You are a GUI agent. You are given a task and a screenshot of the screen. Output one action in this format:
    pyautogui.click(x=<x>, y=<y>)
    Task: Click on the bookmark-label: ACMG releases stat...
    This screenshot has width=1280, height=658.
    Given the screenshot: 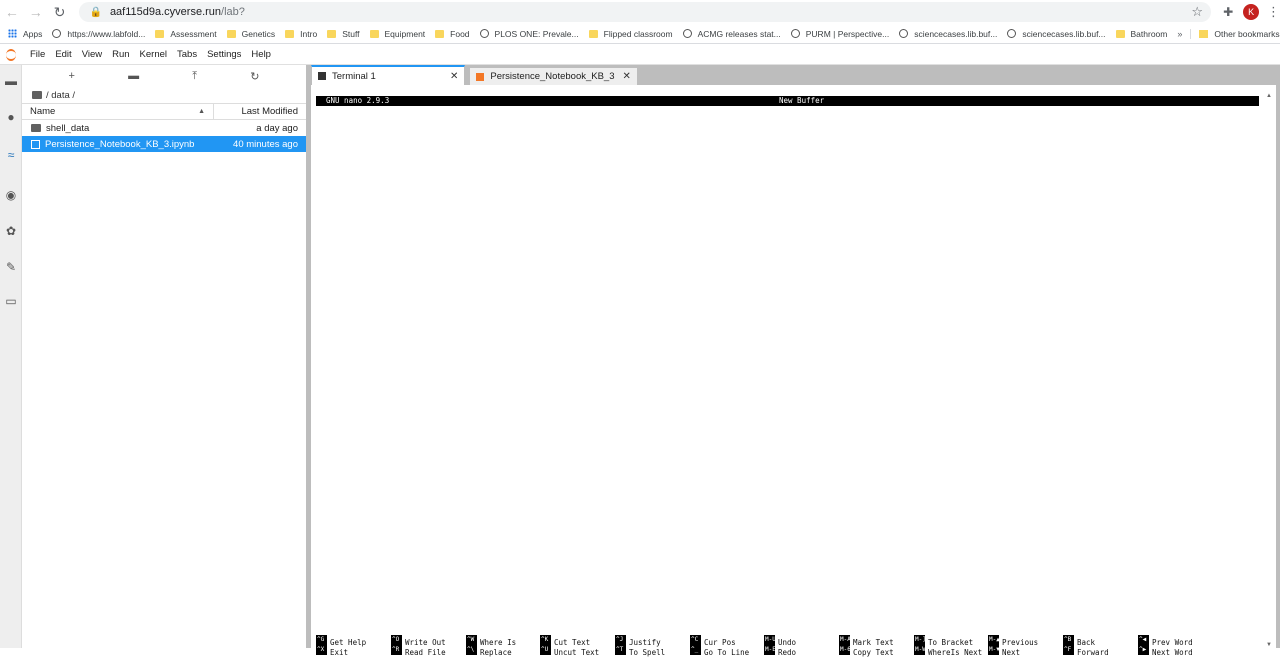 What is the action you would take?
    pyautogui.click(x=739, y=33)
    